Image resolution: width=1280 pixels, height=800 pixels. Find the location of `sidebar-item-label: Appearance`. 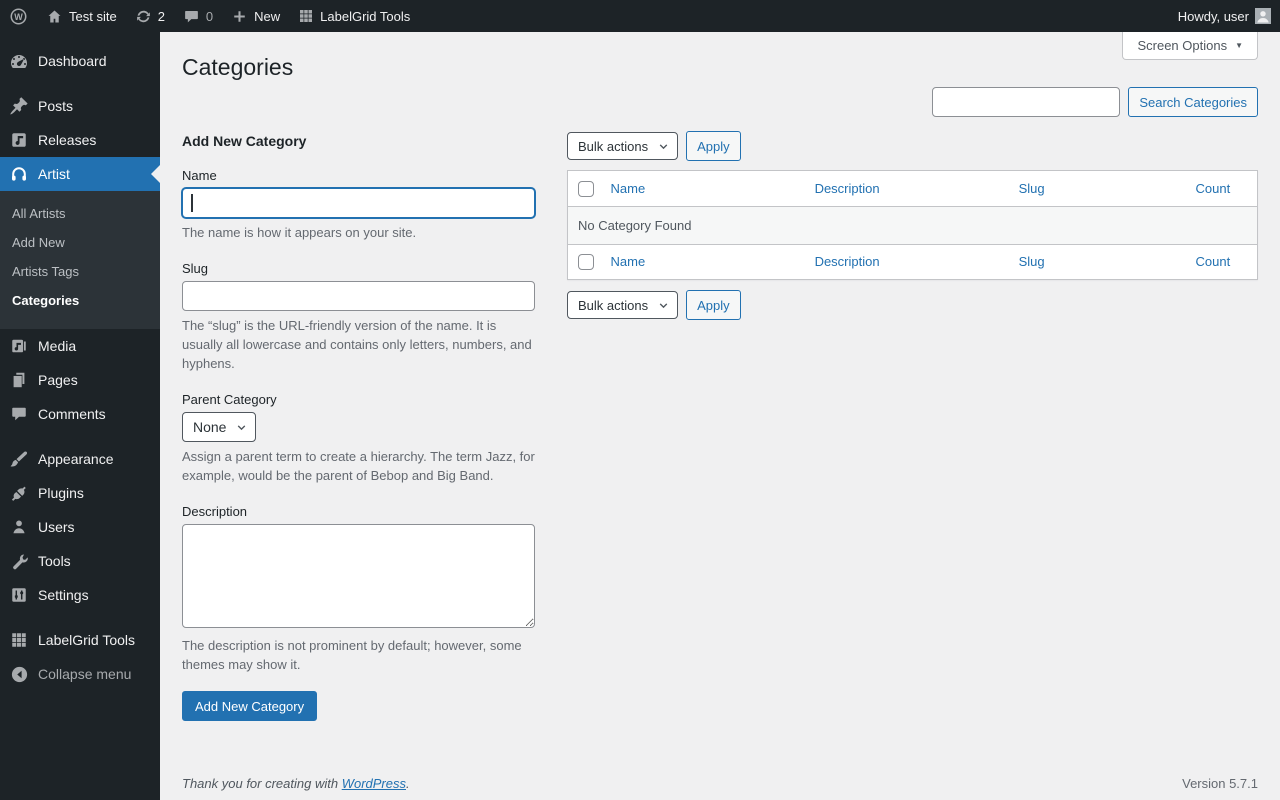

sidebar-item-label: Appearance is located at coordinates (76, 459).